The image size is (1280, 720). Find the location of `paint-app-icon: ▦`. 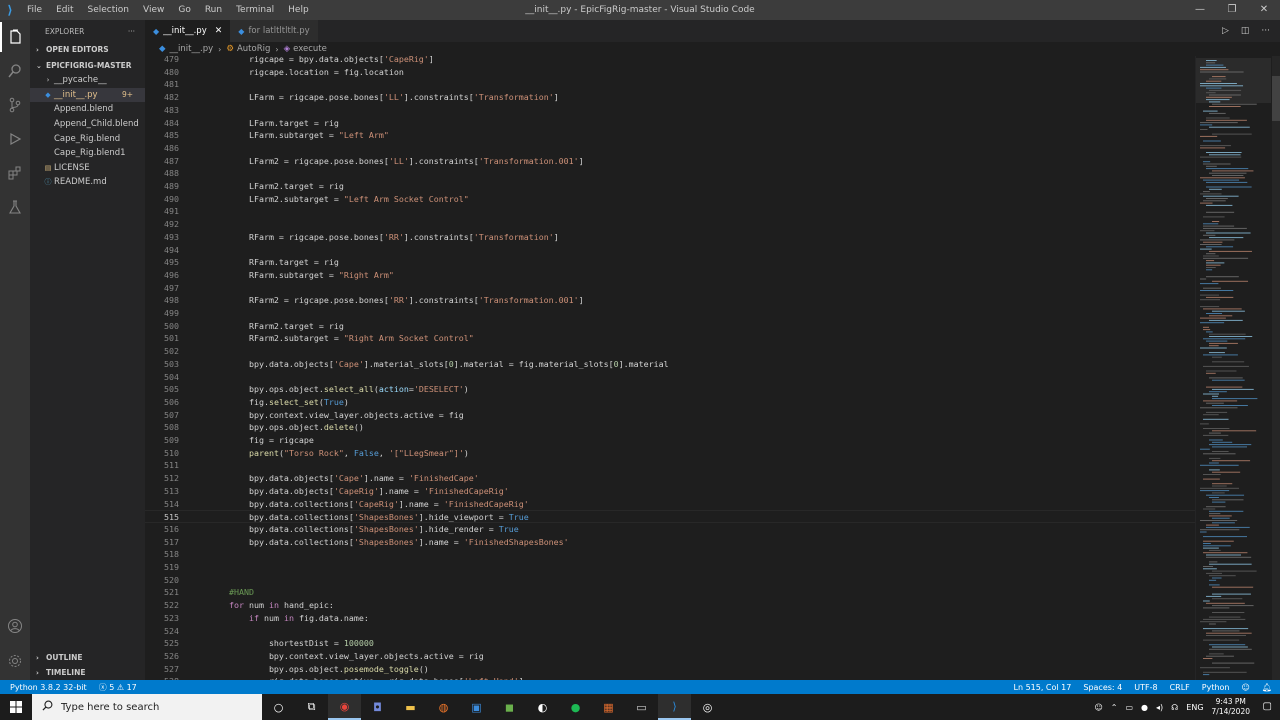

paint-app-icon: ▦ is located at coordinates (608, 707).